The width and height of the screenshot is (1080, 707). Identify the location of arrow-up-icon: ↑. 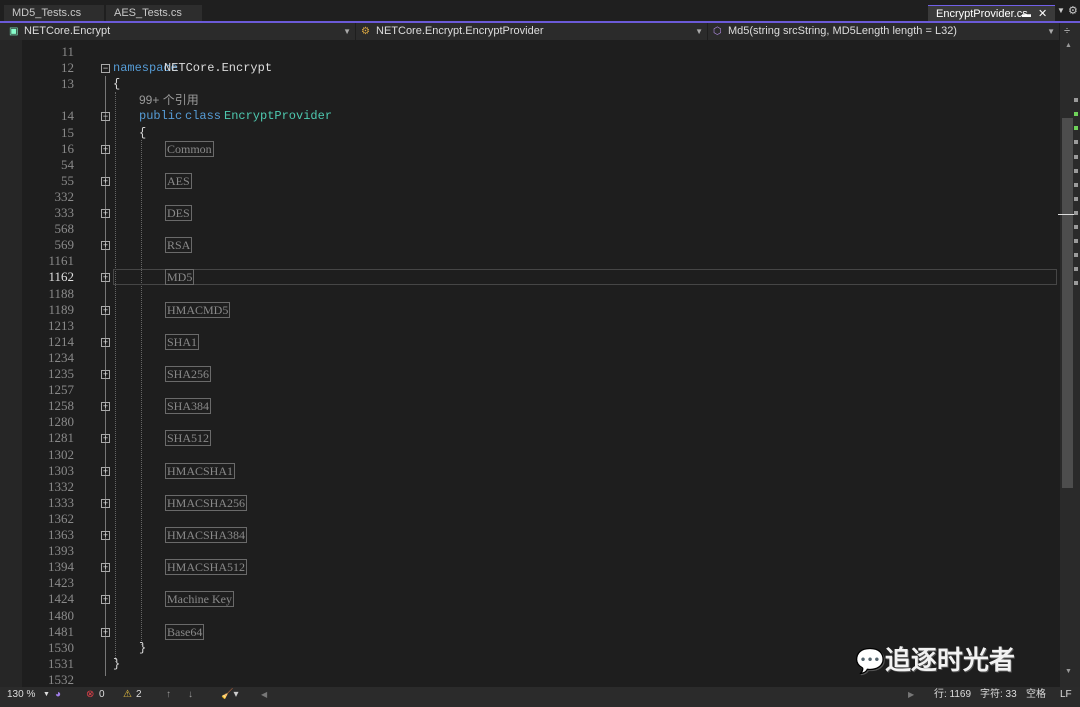
(168, 695).